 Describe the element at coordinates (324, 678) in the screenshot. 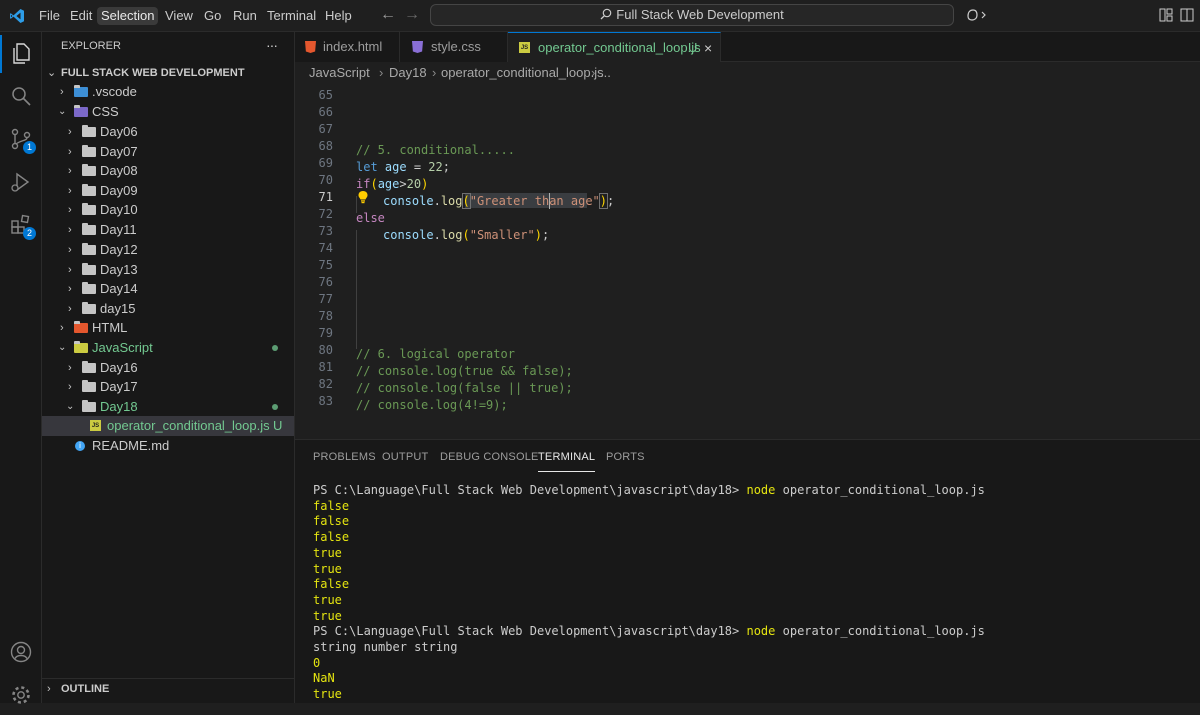

I see `terminal-output-line: NaN` at that location.